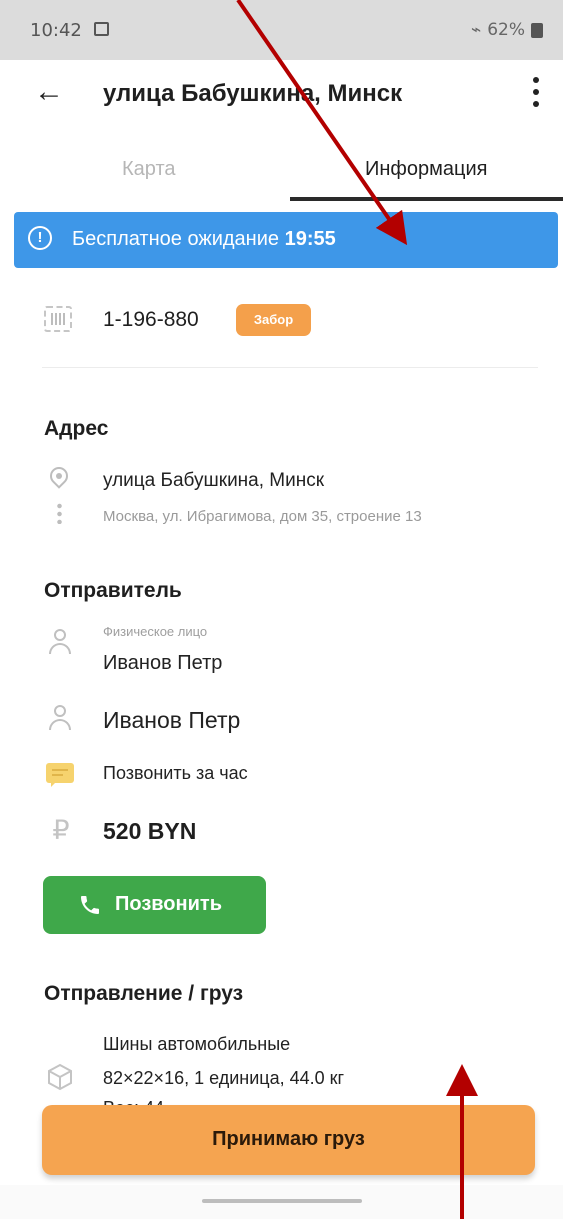  Describe the element at coordinates (253, 93) in the screenshot. I see `page-title: улица Бабушкина, Минск` at that location.